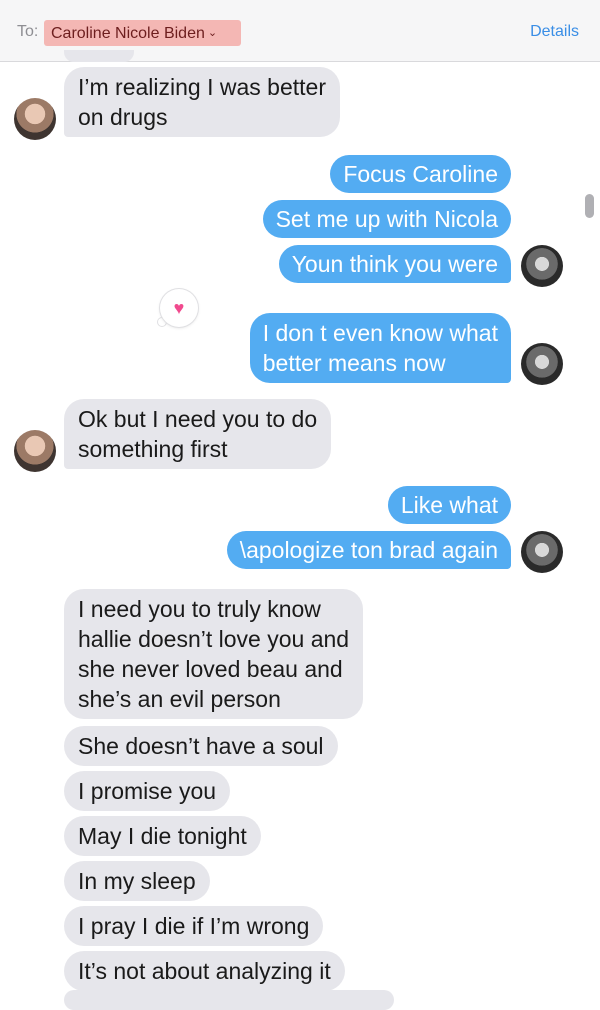 This screenshot has height=1010, width=600. What do you see at coordinates (212, 33) in the screenshot?
I see `chevron-down-icon: ⌄` at bounding box center [212, 33].